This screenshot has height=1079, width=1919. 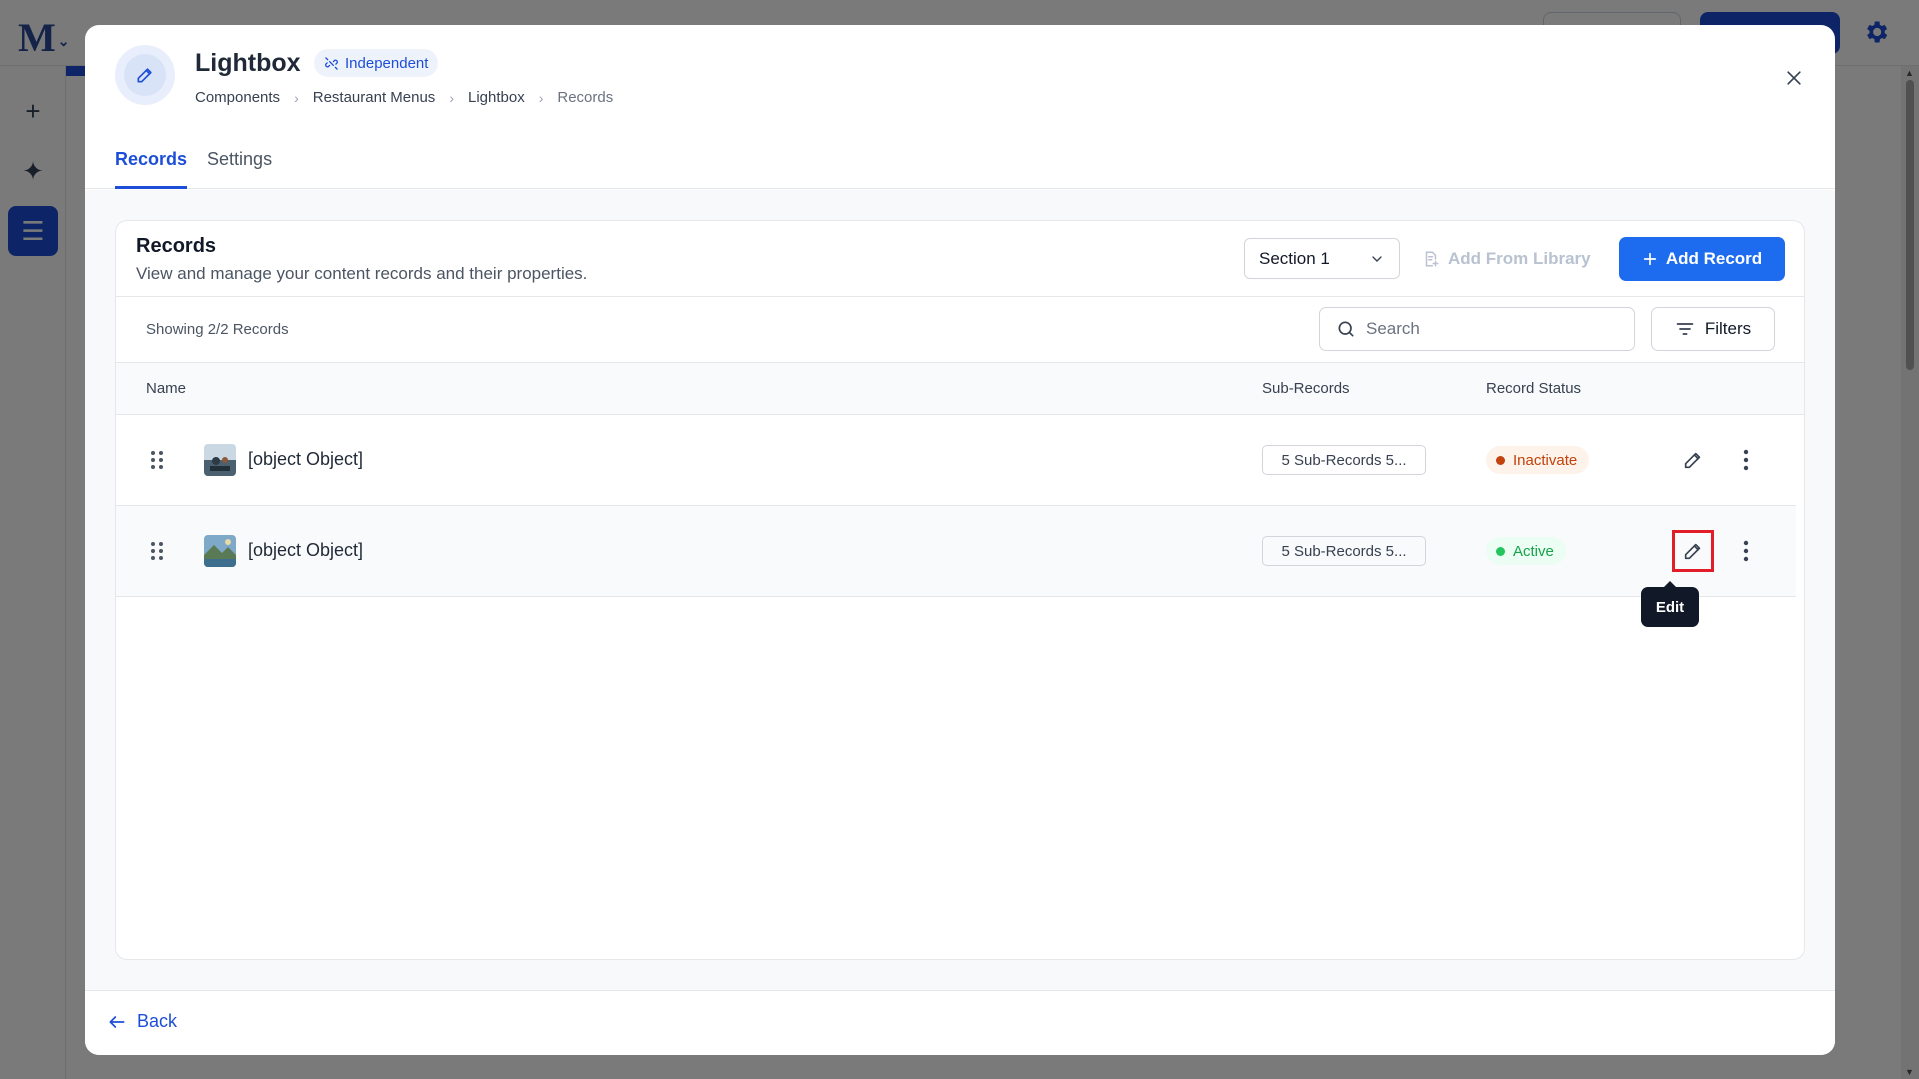 What do you see at coordinates (1670, 604) in the screenshot?
I see `edit-tooltip: Edit` at bounding box center [1670, 604].